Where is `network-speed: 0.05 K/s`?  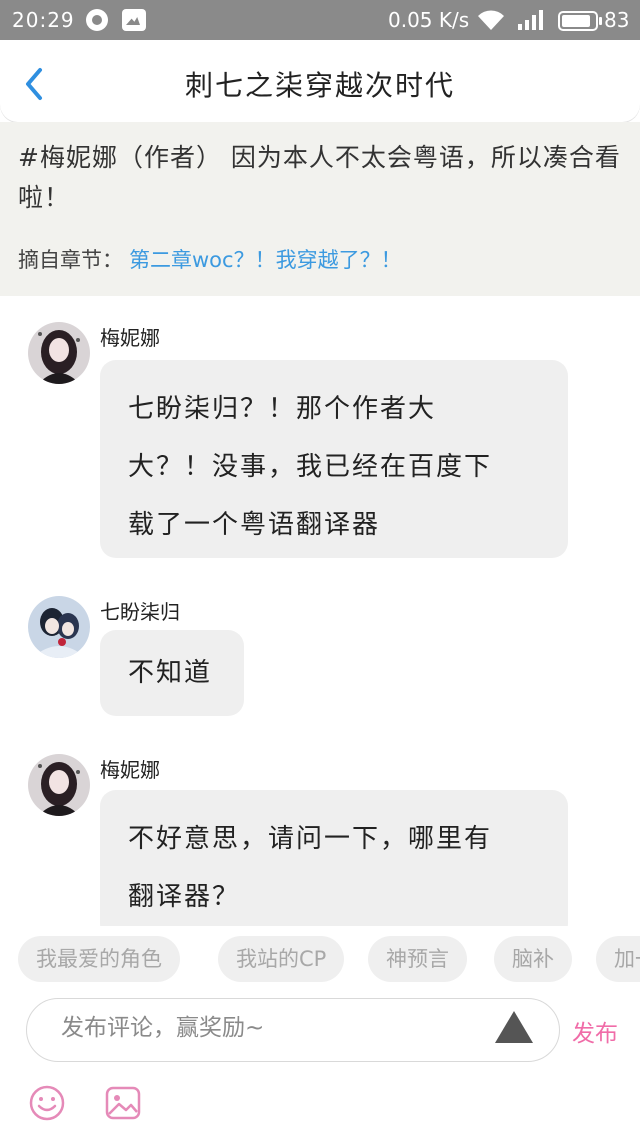
network-speed: 0.05 K/s is located at coordinates (429, 20).